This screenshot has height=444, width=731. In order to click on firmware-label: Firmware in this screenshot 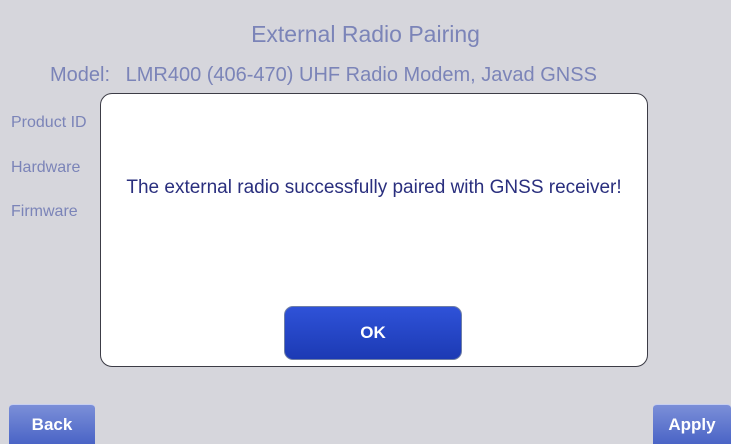, I will do `click(44, 211)`.